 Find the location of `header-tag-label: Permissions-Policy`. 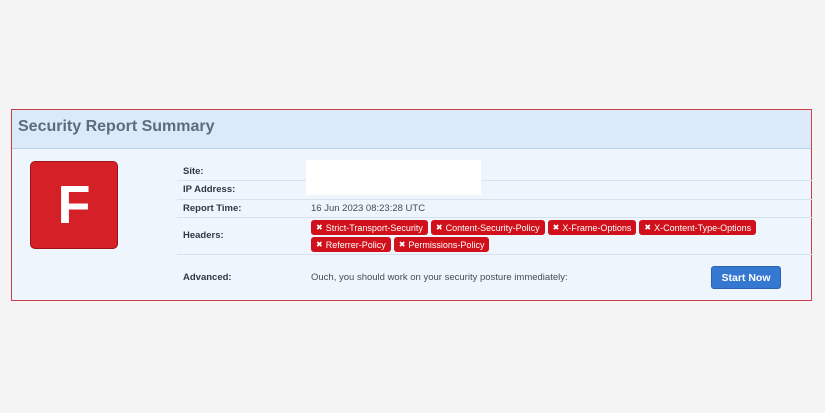

header-tag-label: Permissions-Policy is located at coordinates (446, 244).